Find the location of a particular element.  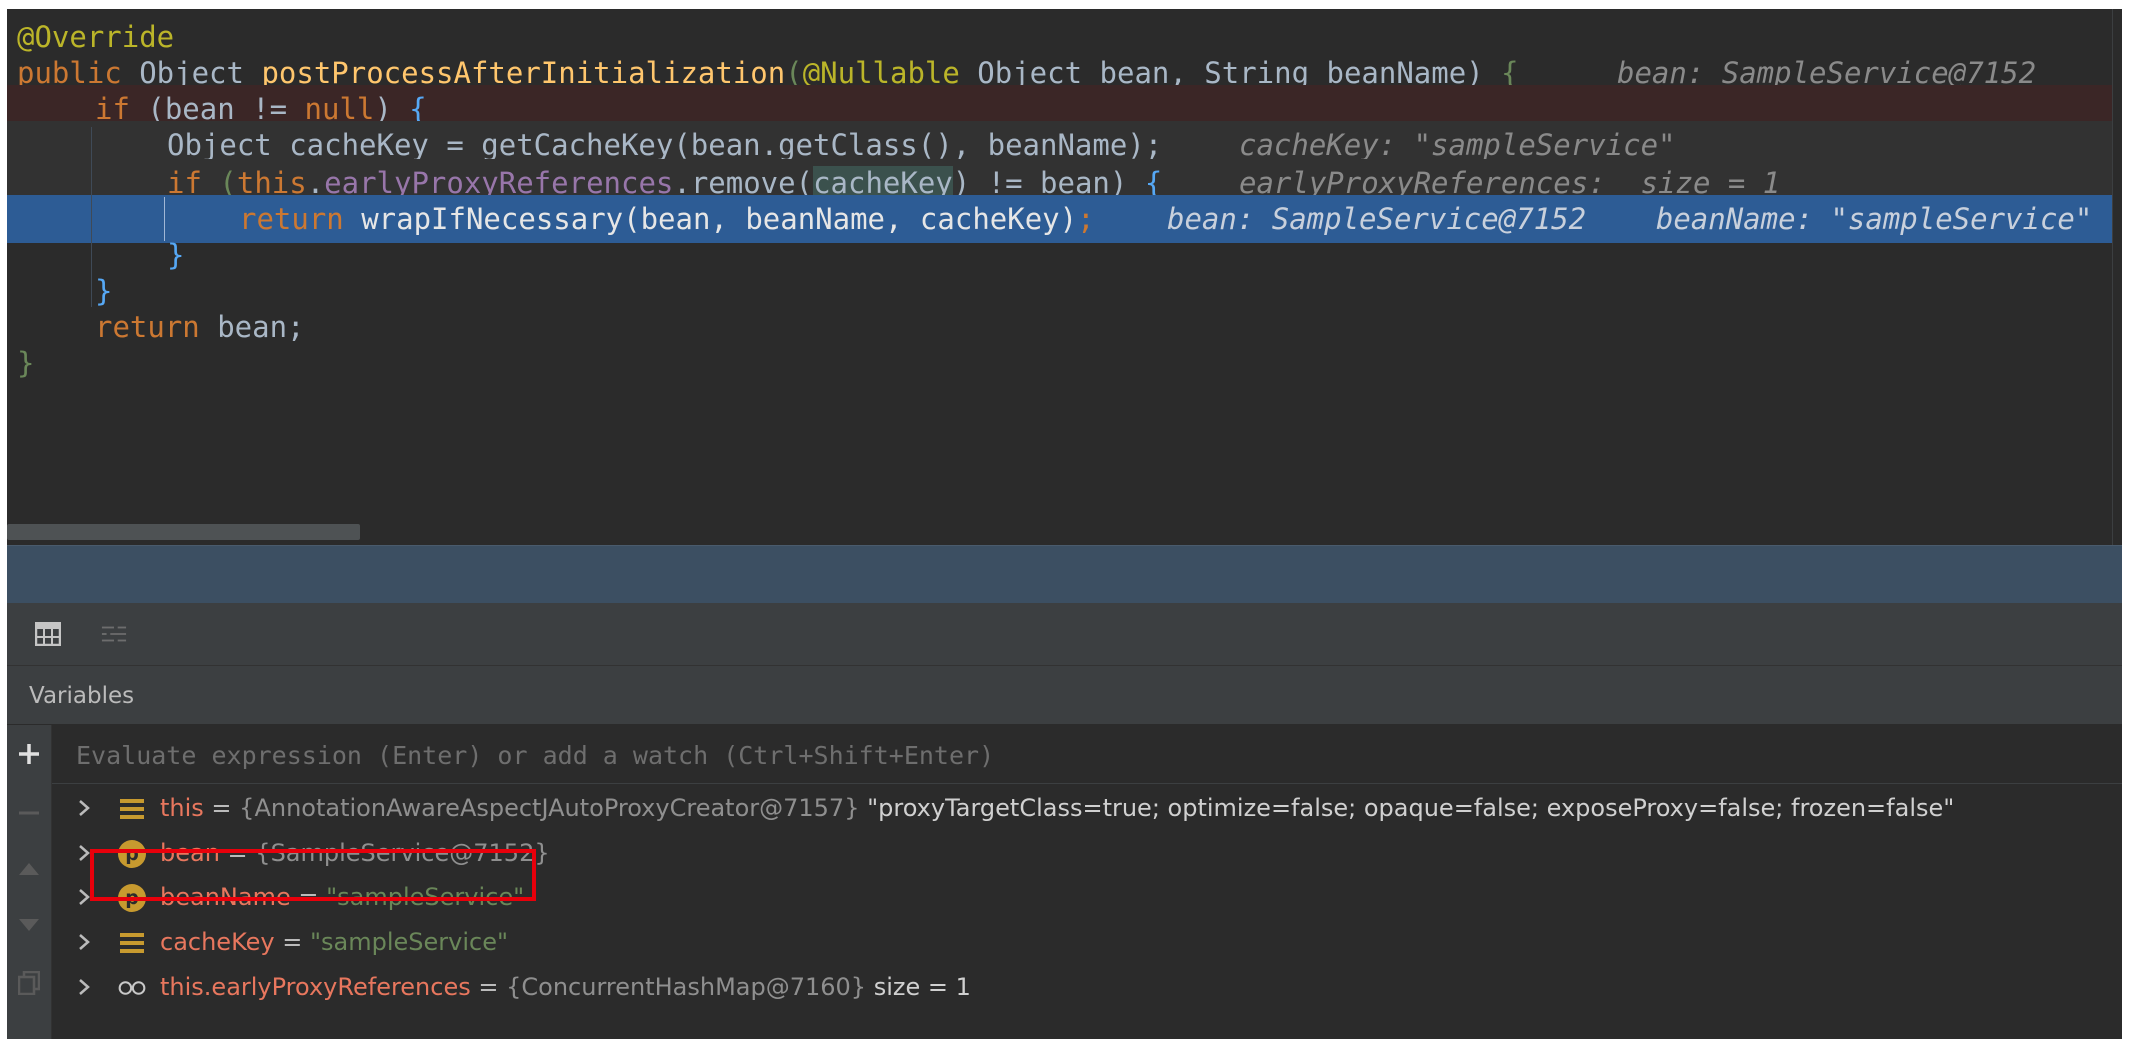

panel-title: Variables is located at coordinates (82, 696).